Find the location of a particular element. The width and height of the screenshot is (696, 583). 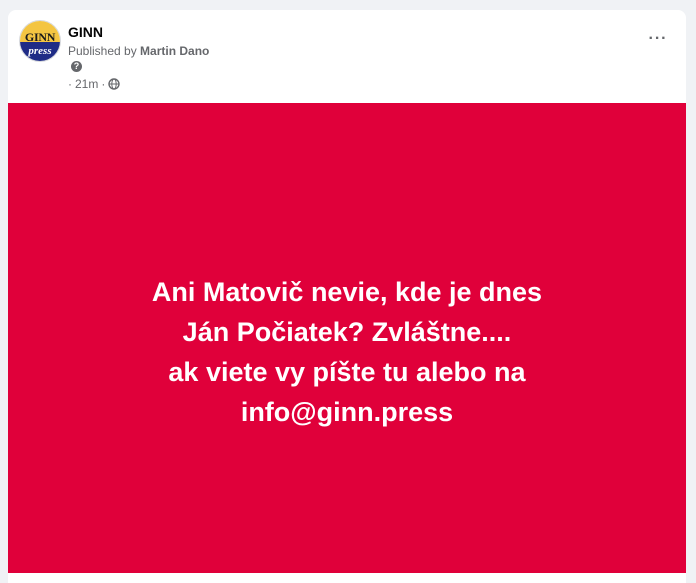

published-prefix: Published by is located at coordinates (104, 51).